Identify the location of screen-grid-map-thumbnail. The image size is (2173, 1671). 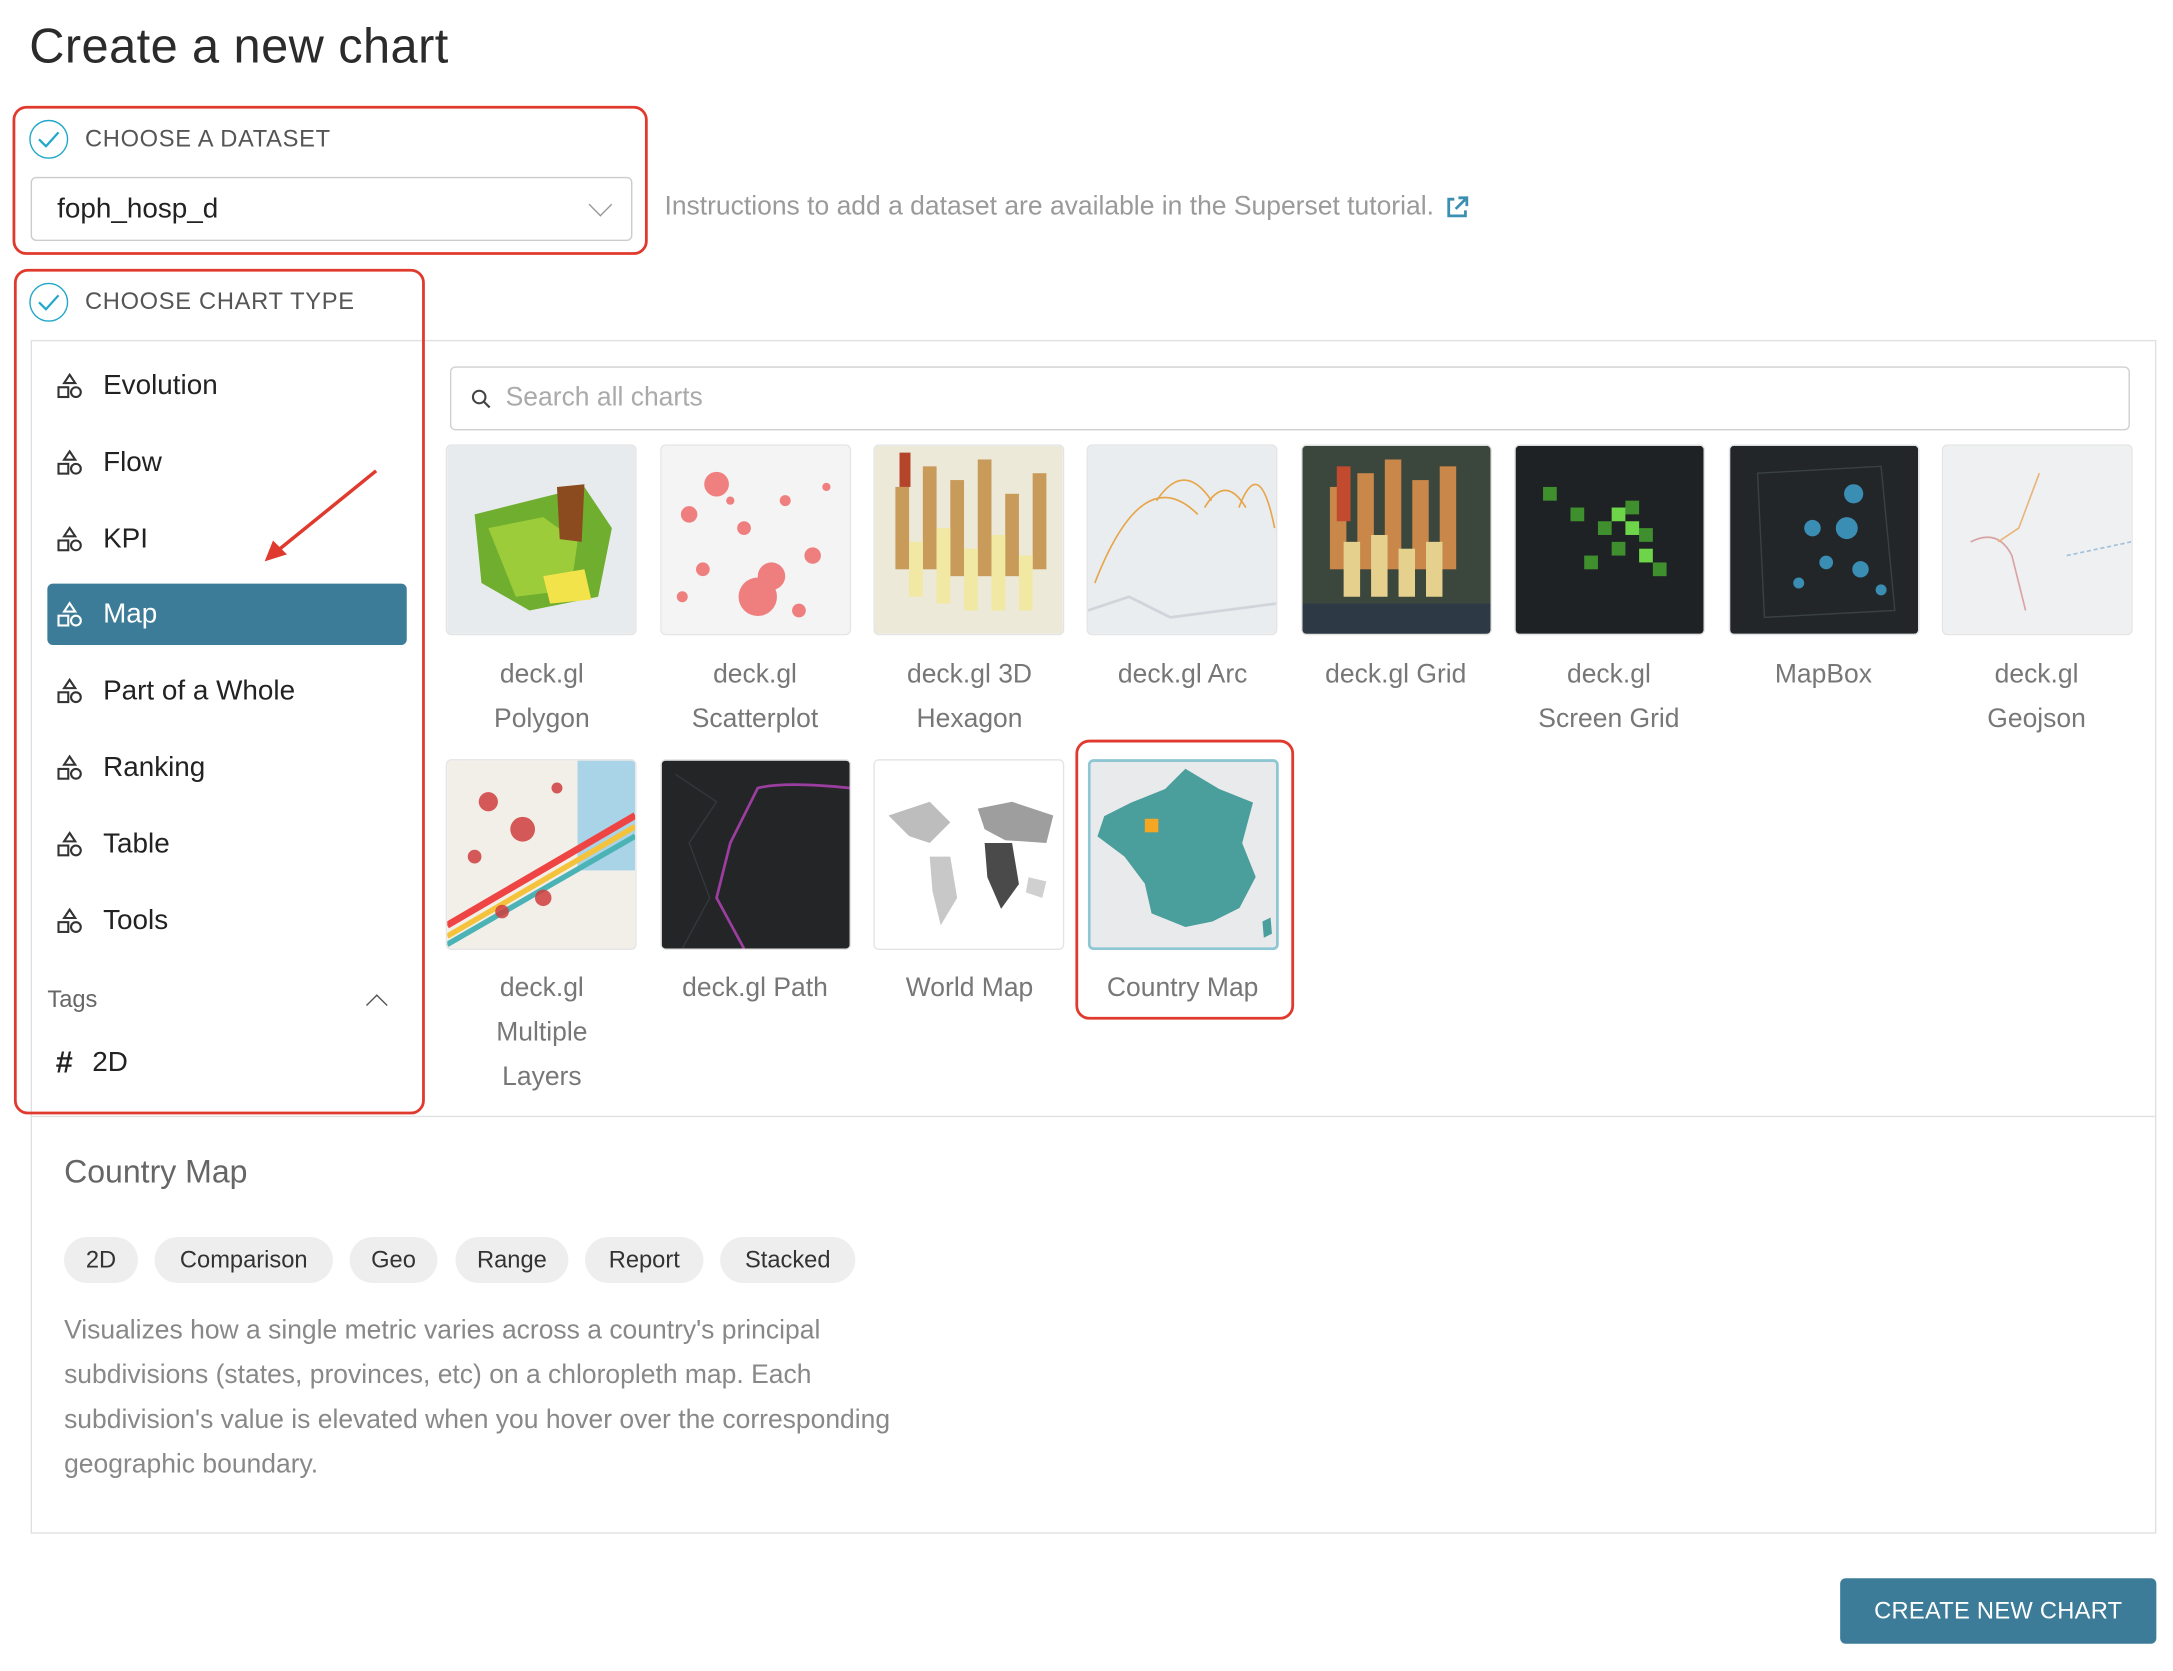
(1609, 539).